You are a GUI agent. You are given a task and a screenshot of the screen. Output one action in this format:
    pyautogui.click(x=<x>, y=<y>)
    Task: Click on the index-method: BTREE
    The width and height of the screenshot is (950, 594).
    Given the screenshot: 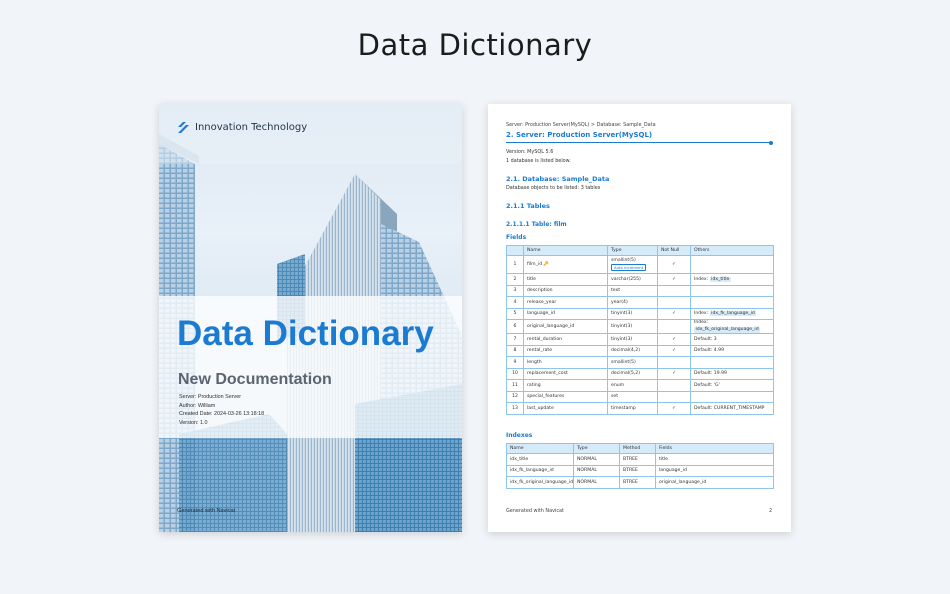 What is the action you would take?
    pyautogui.click(x=637, y=470)
    